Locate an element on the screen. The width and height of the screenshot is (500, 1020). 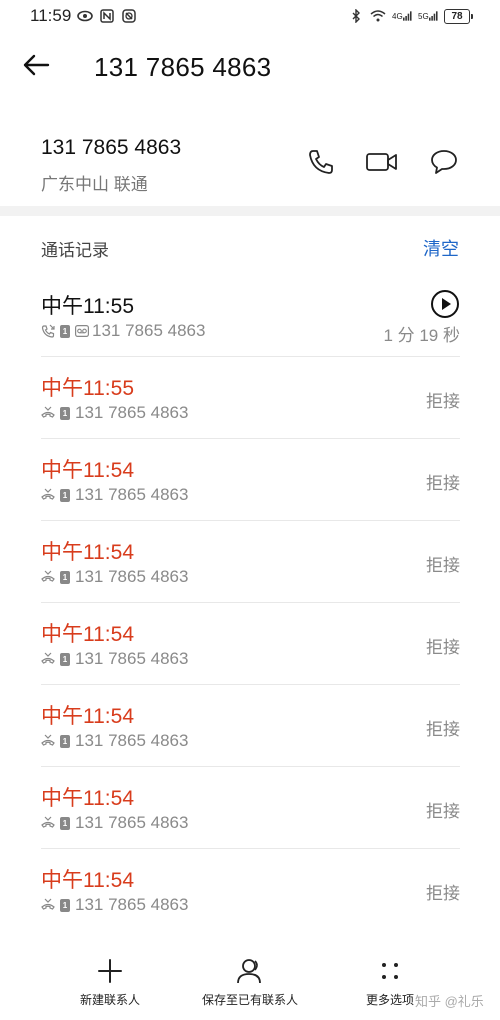
message-button is located at coordinates (444, 164).